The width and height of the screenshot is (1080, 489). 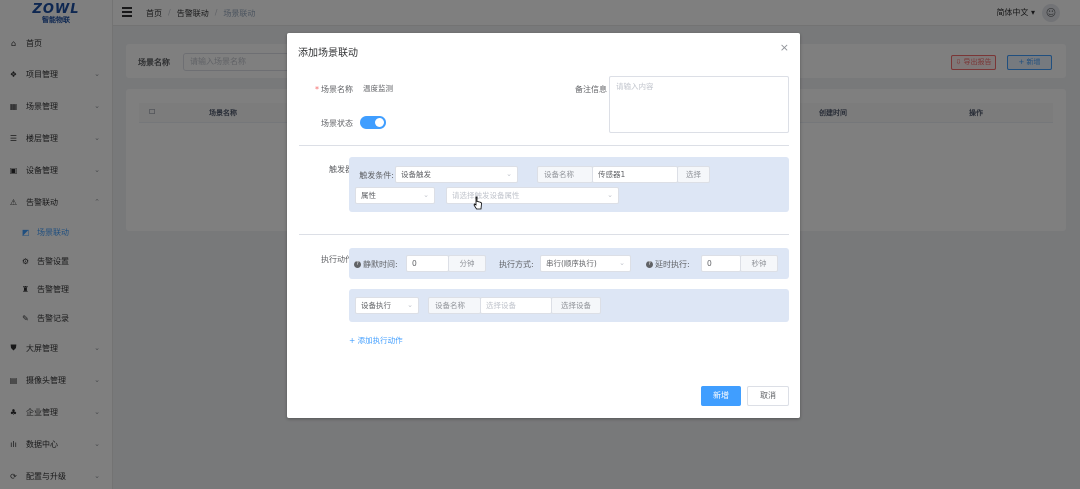 I want to click on trigger-device-input: 传感器1, so click(x=635, y=174).